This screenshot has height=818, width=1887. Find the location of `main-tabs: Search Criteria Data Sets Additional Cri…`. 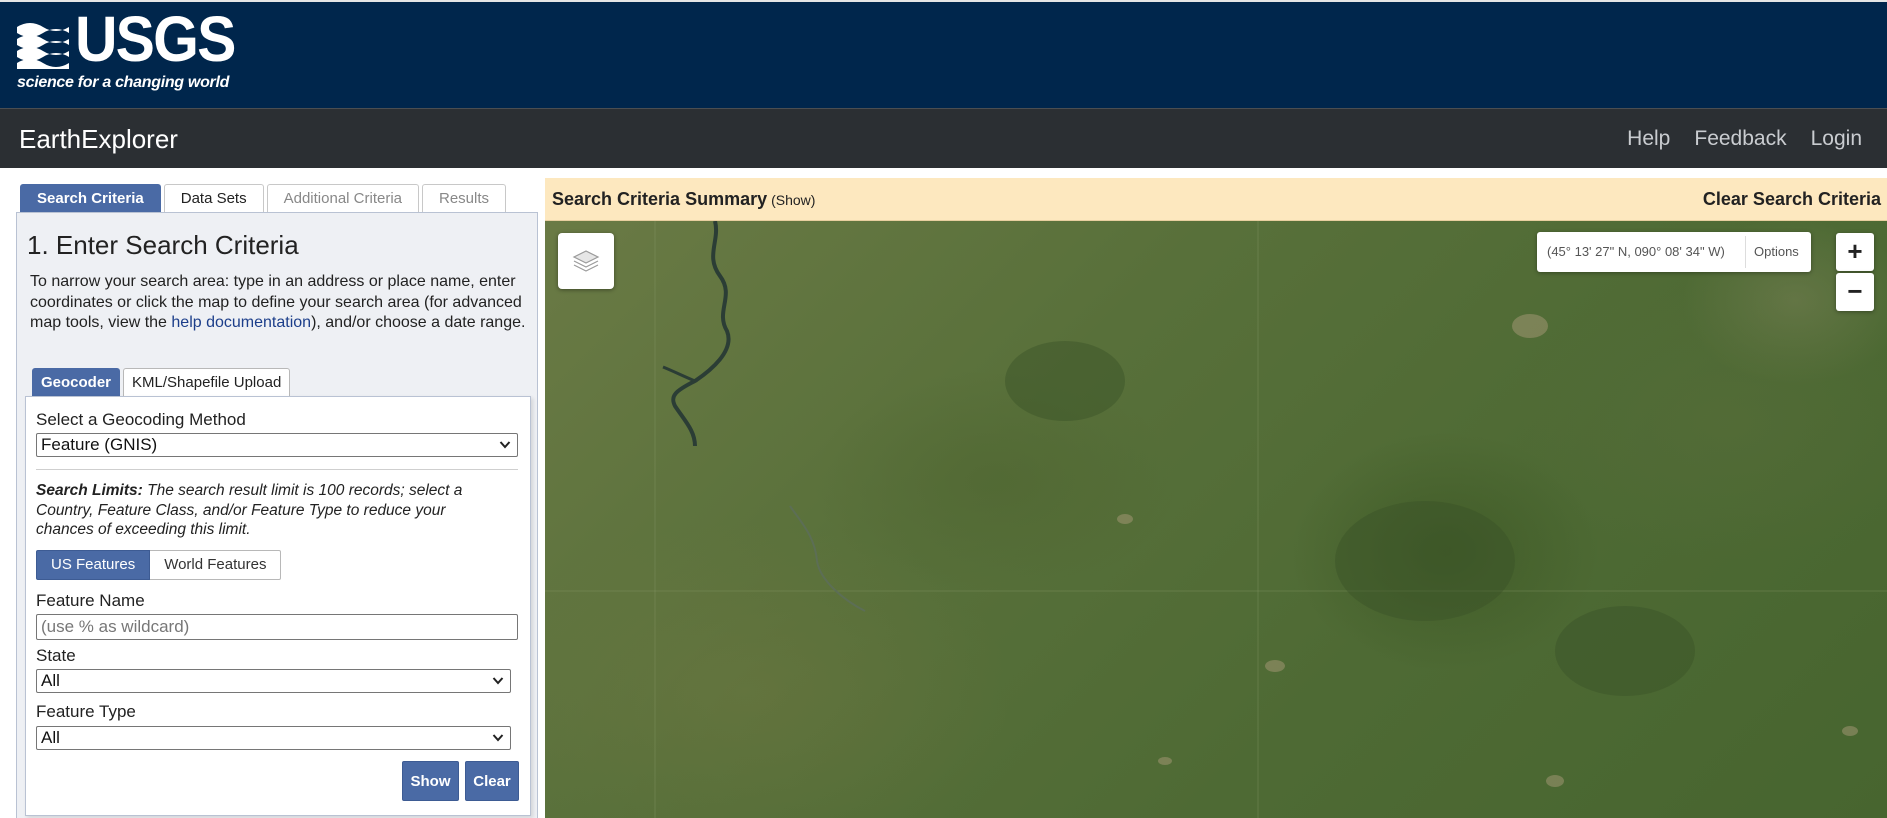

main-tabs: Search Criteria Data Sets Additional Cri… is located at coordinates (263, 198).